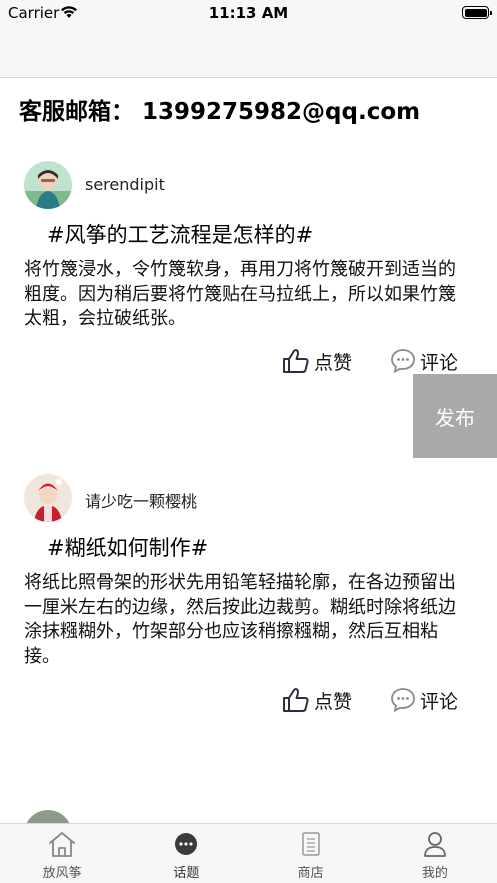 This screenshot has width=497, height=883. I want to click on tab-fly-kite: 放风筝, so click(62, 853).